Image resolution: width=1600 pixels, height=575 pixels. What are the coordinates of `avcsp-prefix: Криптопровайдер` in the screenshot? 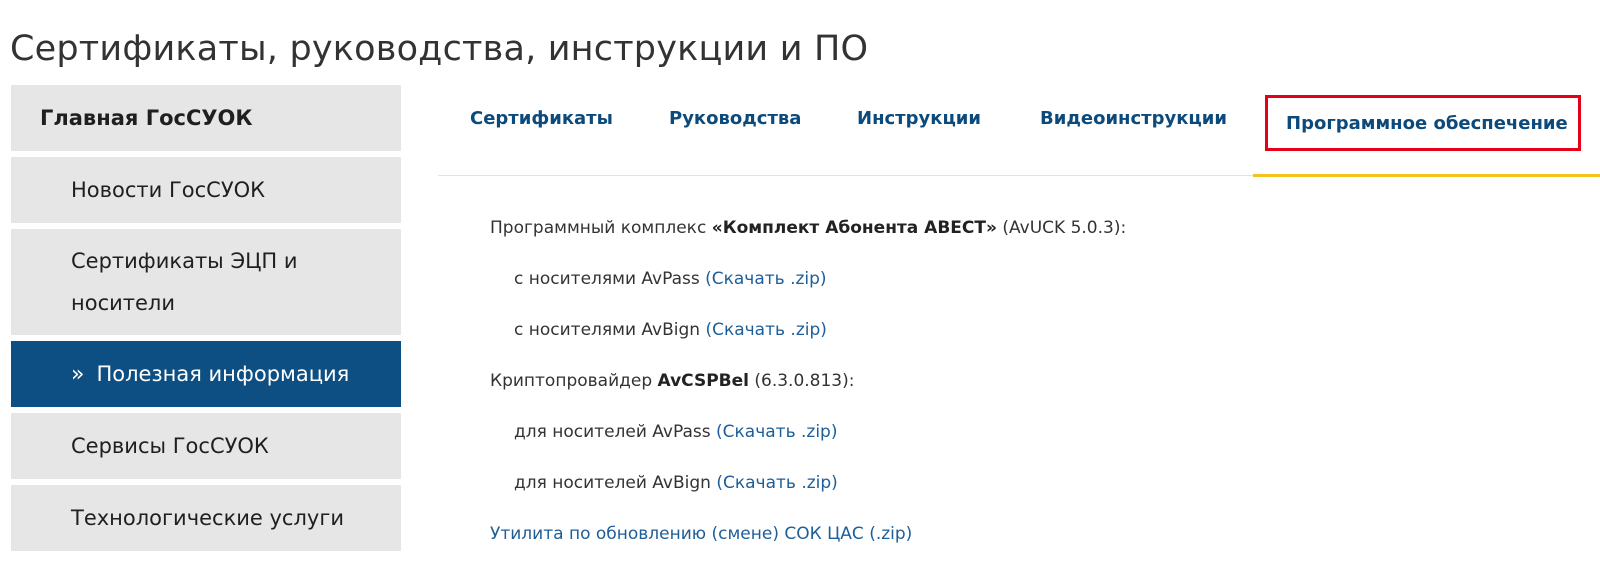 It's located at (574, 381).